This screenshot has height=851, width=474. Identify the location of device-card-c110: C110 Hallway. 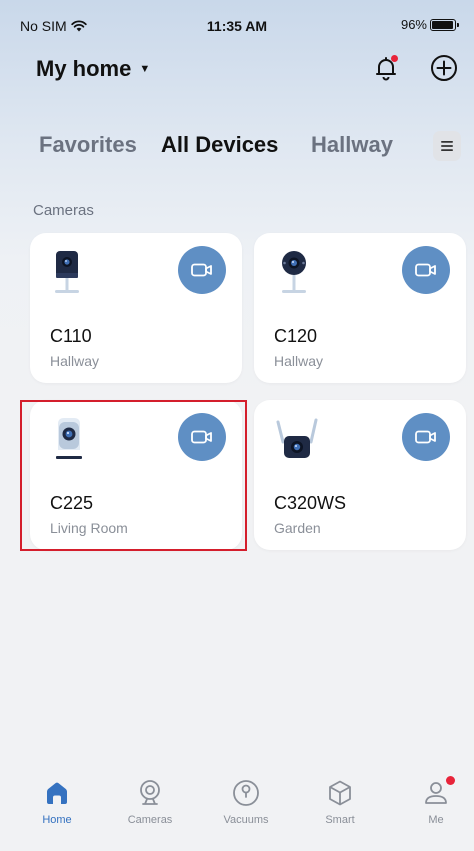
(136, 308).